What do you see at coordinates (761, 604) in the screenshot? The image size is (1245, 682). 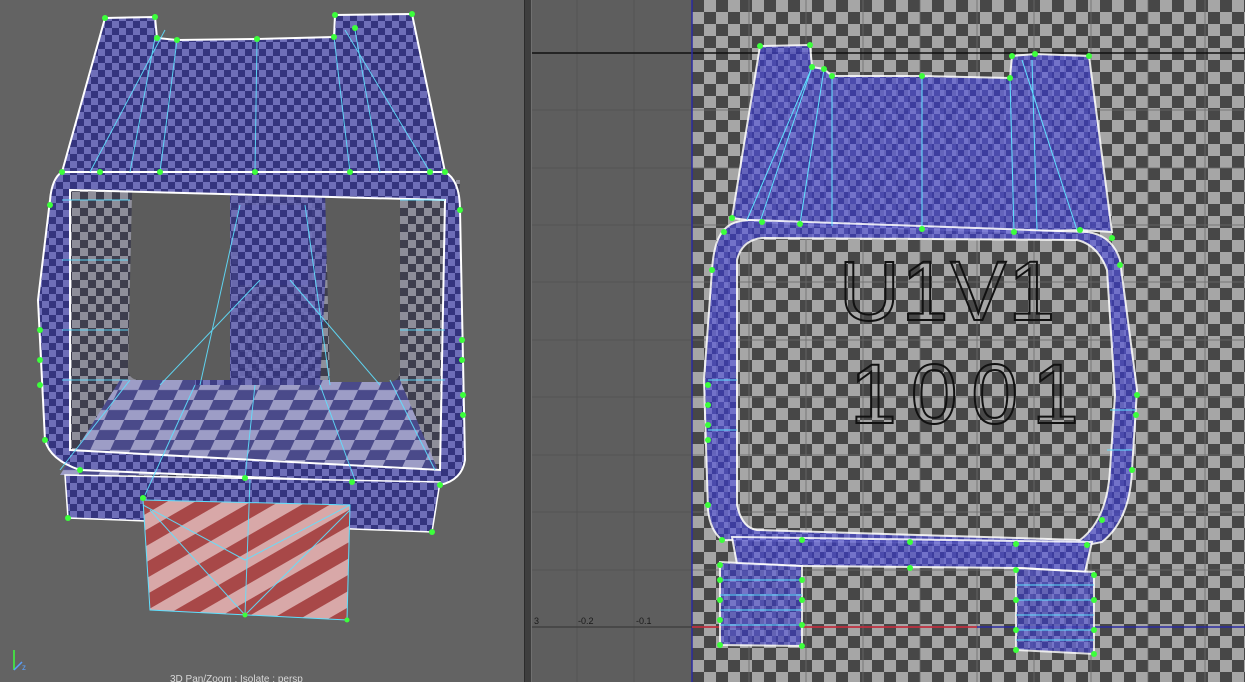 I see `uv-shell-left-tab` at bounding box center [761, 604].